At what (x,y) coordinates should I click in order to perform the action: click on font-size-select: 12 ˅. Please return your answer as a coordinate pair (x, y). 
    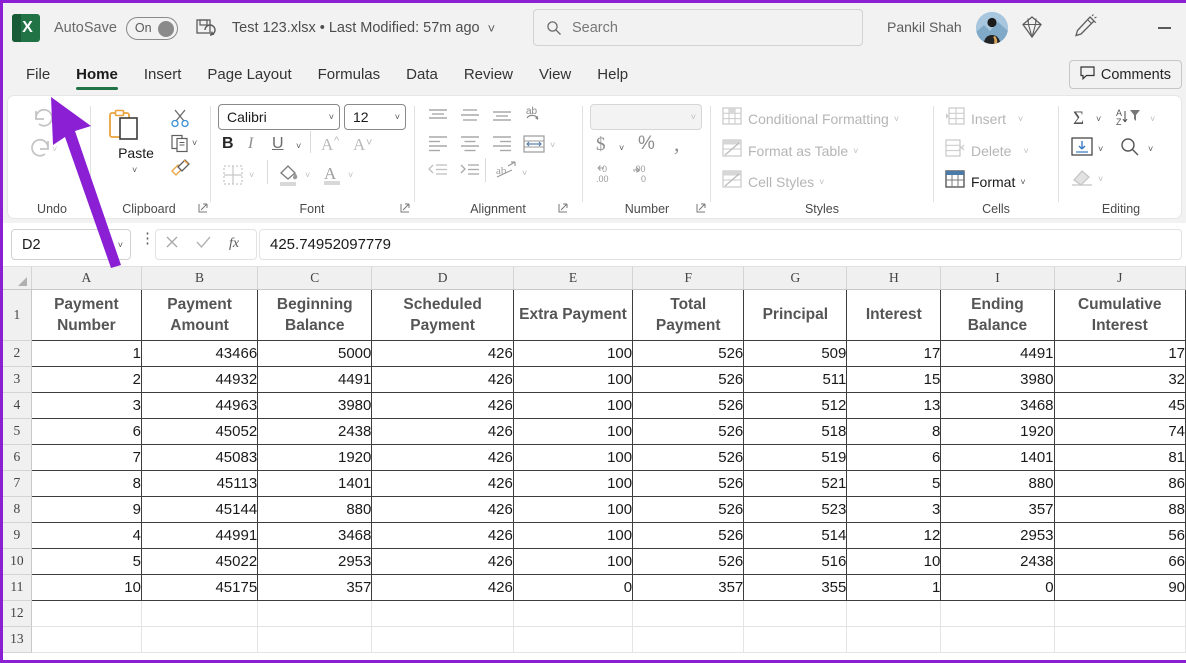
    Looking at the image, I should click on (375, 117).